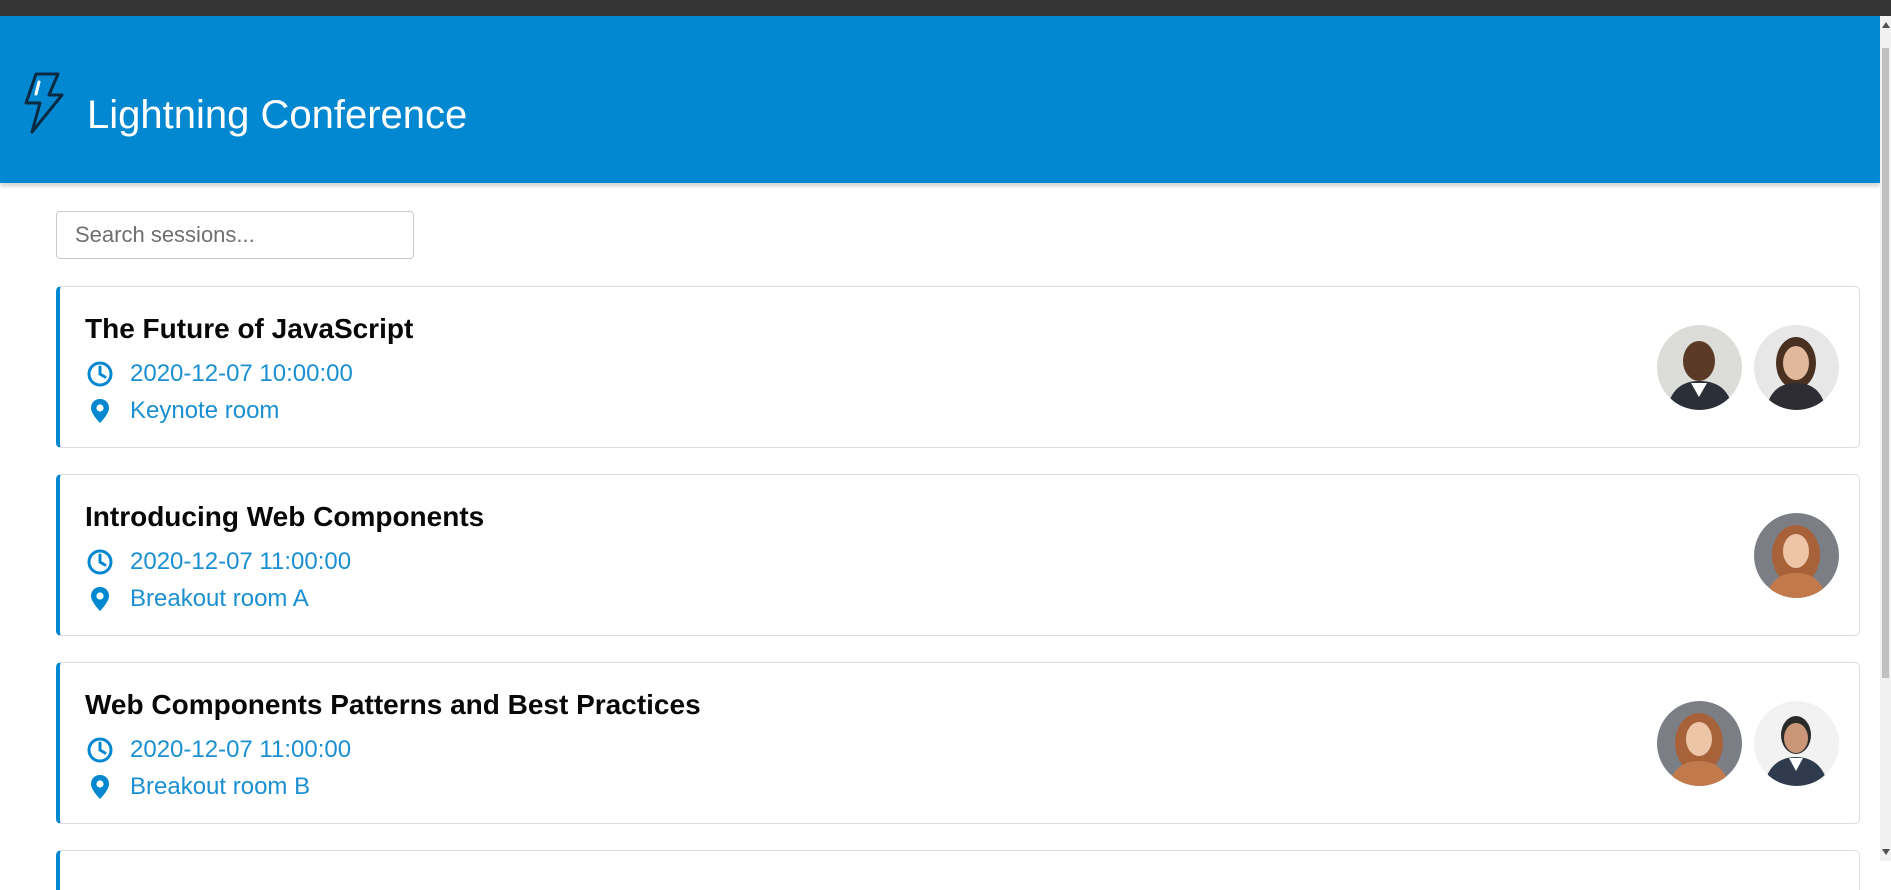  I want to click on scroll-up-arrow-icon, so click(1886, 25).